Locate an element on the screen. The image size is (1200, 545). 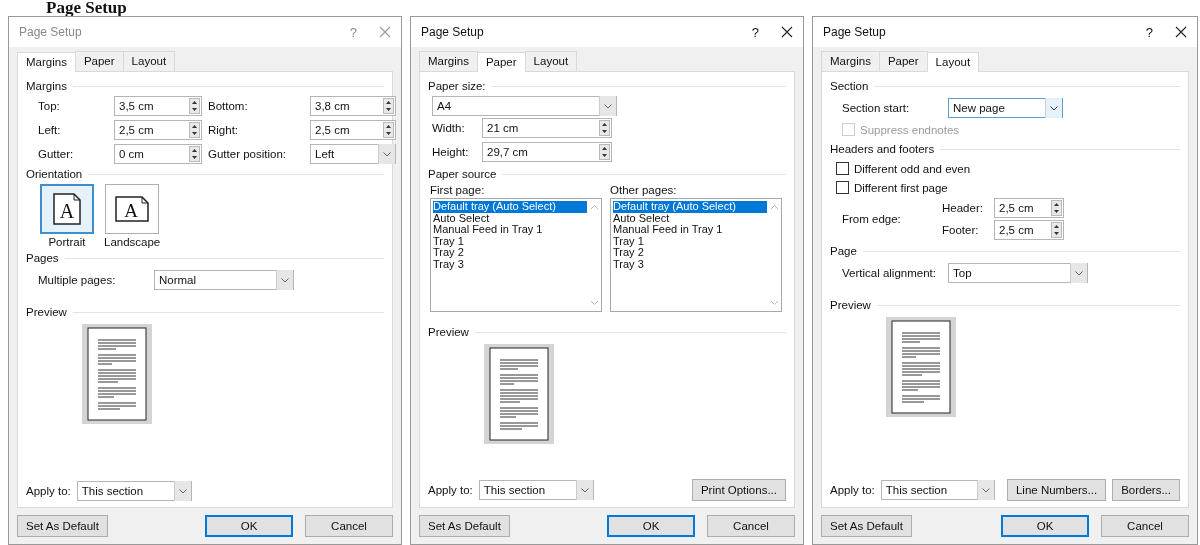
group-title: Page is located at coordinates (843, 251).